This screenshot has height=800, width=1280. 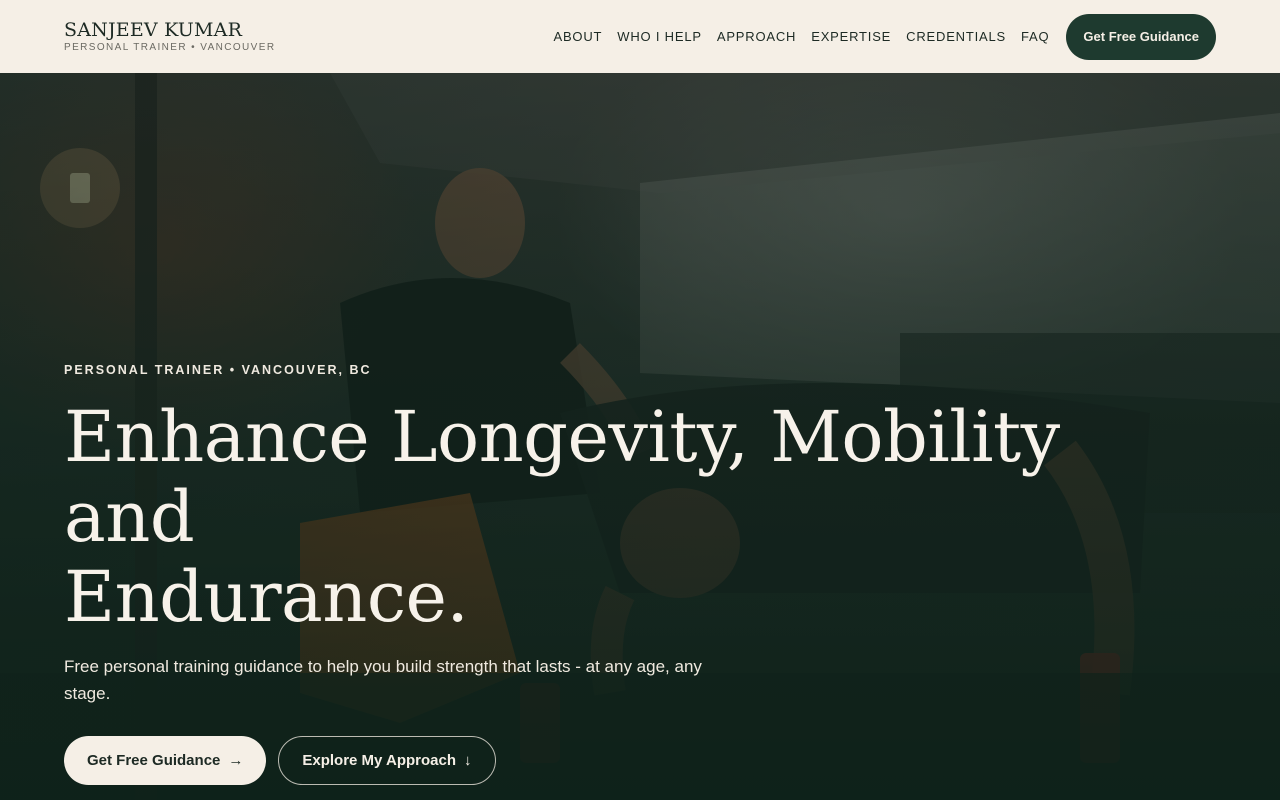 I want to click on brand-name: SANJEEV KUMAR, so click(x=153, y=30).